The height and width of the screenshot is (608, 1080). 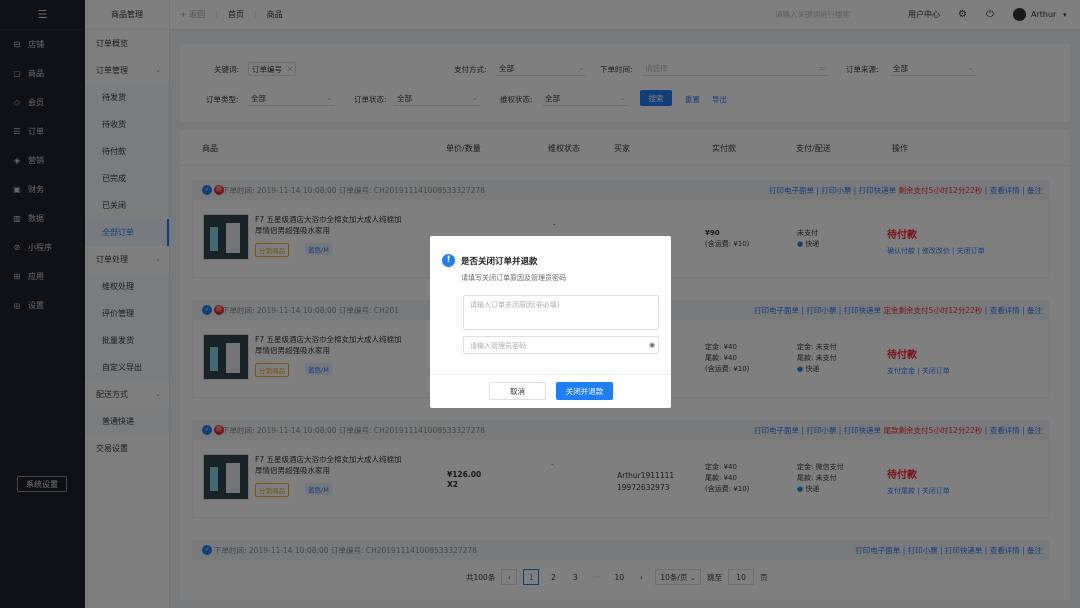 What do you see at coordinates (652, 345) in the screenshot?
I see `eye-icon: ◉` at bounding box center [652, 345].